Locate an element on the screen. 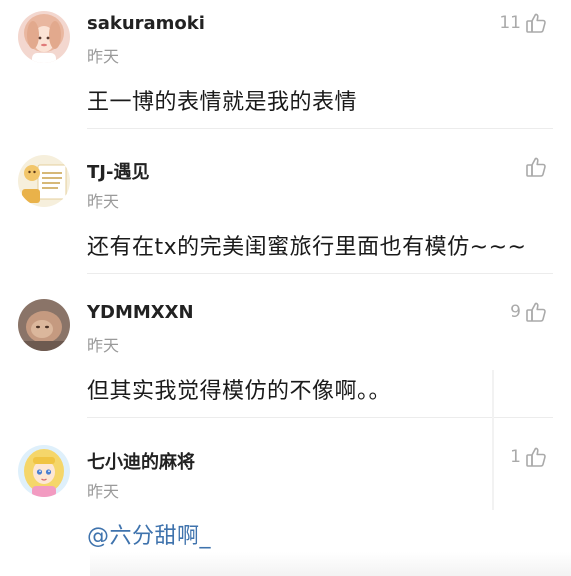  baby-avatar-icon is located at coordinates (44, 325).